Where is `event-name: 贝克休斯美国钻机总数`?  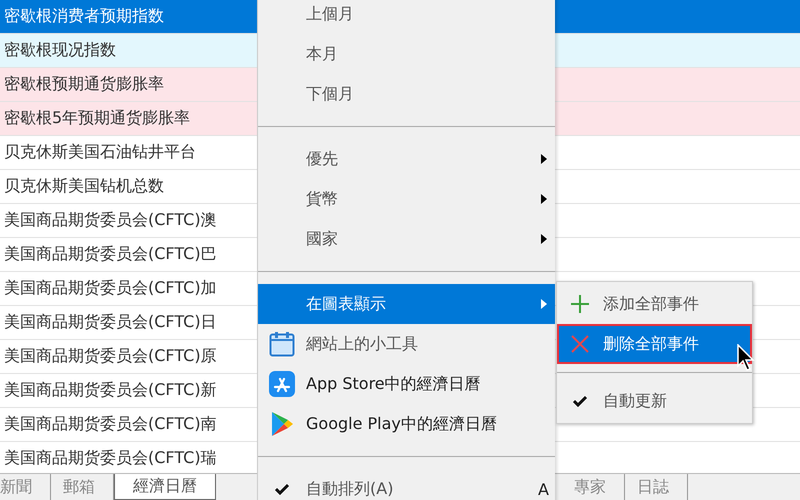
event-name: 贝克休斯美国钻机总数 is located at coordinates (84, 186).